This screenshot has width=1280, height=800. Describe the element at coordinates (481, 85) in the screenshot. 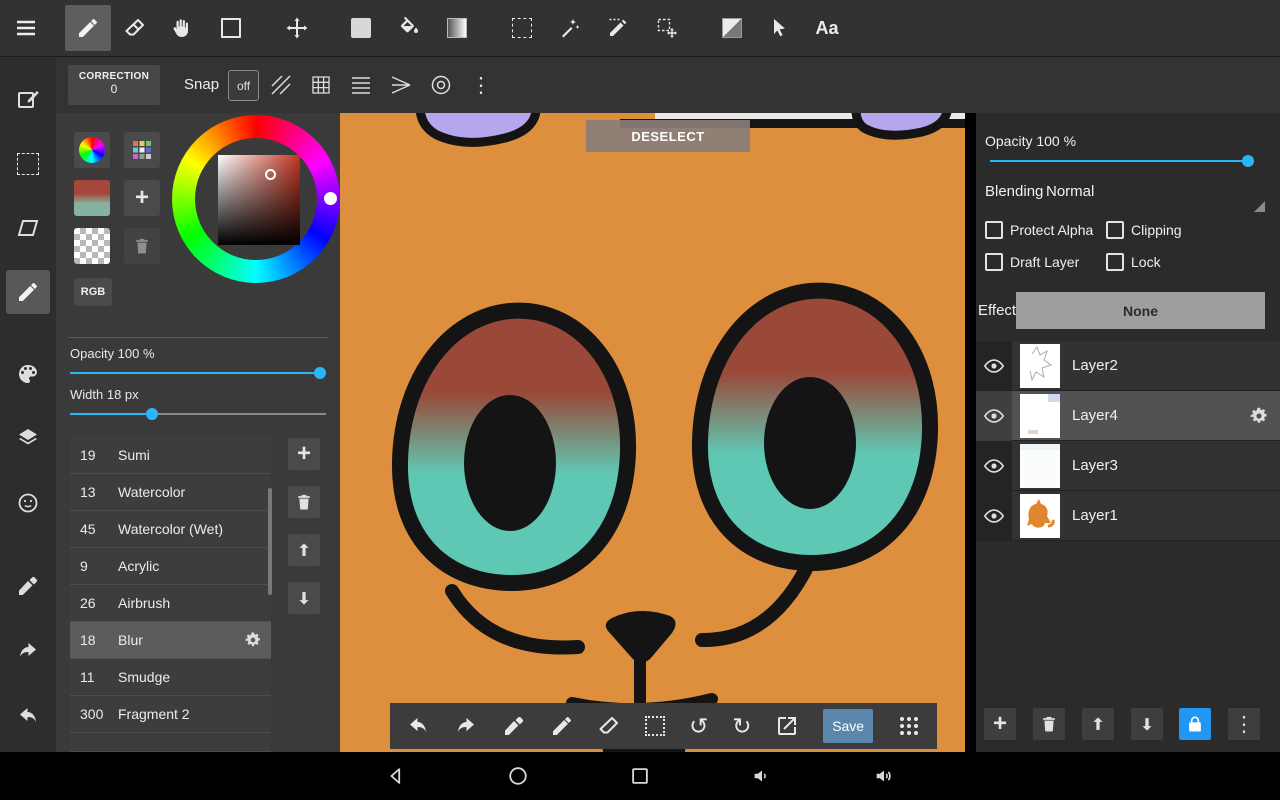

I see `snap-more-button: ⋮` at that location.